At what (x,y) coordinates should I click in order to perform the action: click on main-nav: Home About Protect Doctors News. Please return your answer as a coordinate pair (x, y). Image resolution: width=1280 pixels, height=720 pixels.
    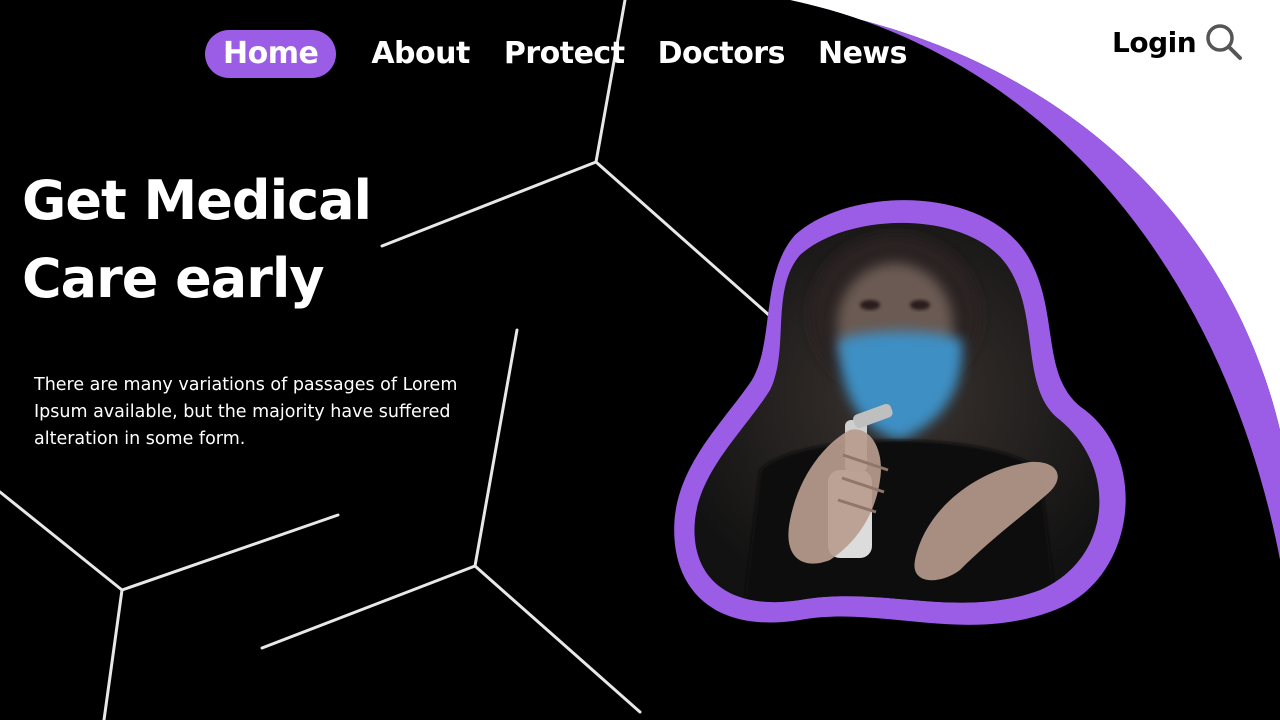
    Looking at the image, I should click on (556, 54).